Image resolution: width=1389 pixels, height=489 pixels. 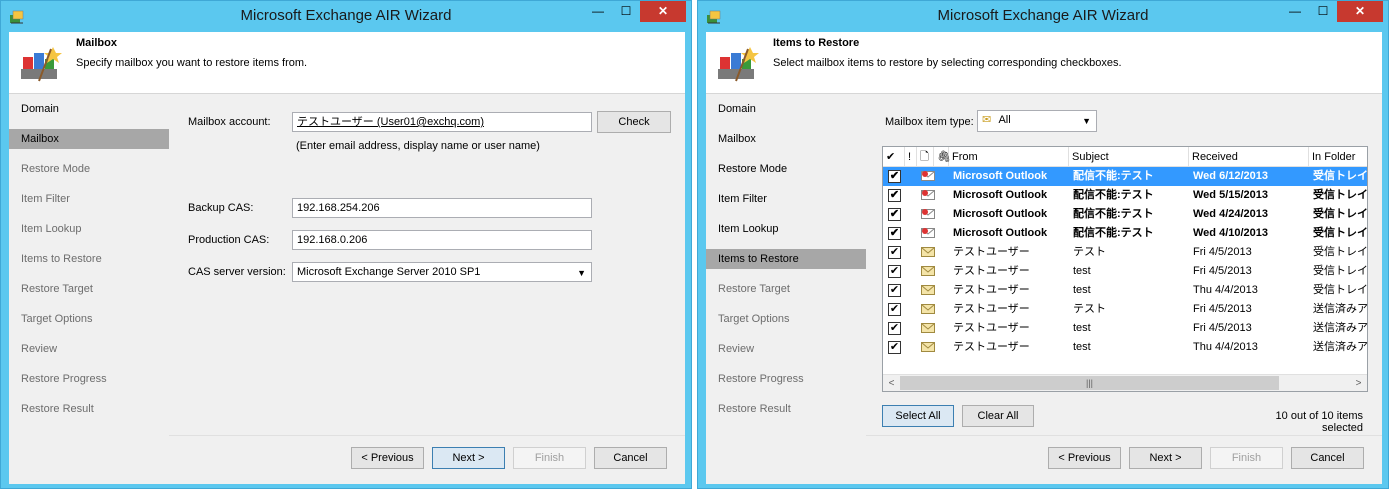 What do you see at coordinates (1000, 214) in the screenshot?
I see `from-cell: Microsoft Outlook` at bounding box center [1000, 214].